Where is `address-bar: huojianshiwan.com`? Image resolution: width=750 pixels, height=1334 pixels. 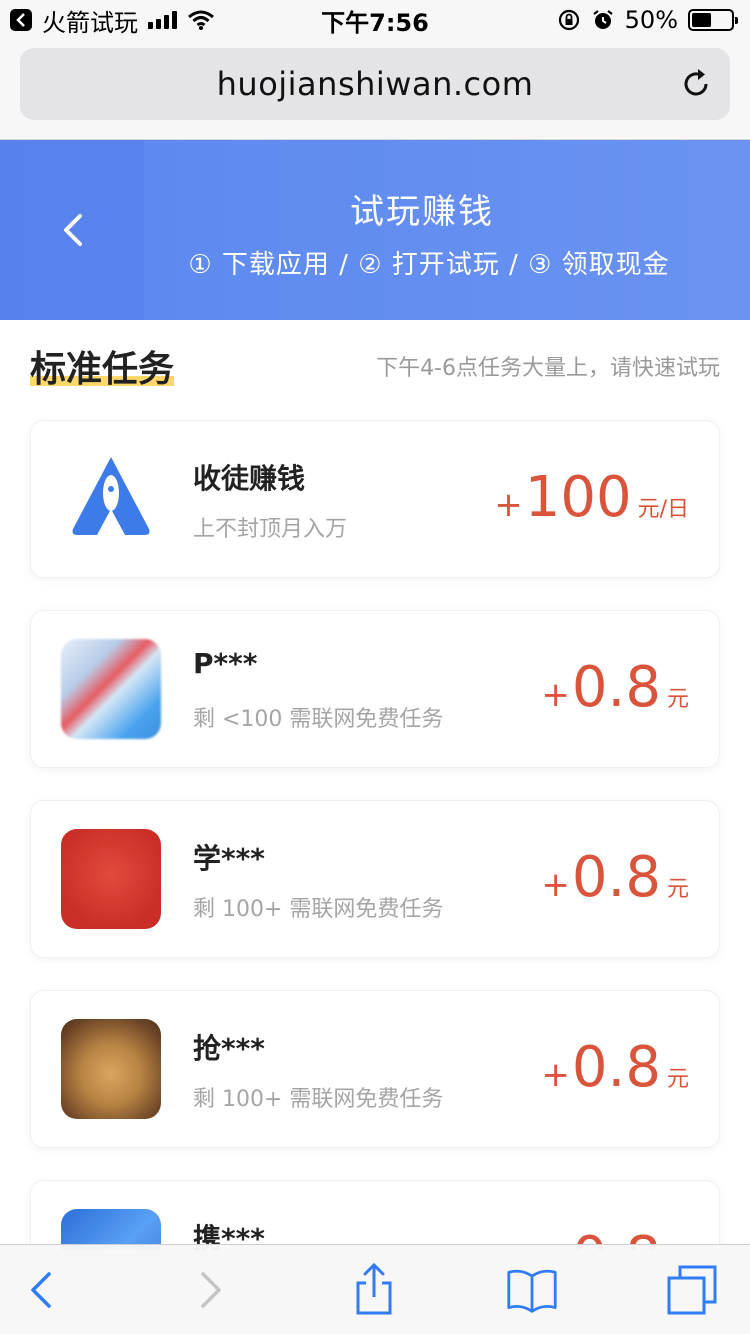
address-bar: huojianshiwan.com is located at coordinates (375, 84).